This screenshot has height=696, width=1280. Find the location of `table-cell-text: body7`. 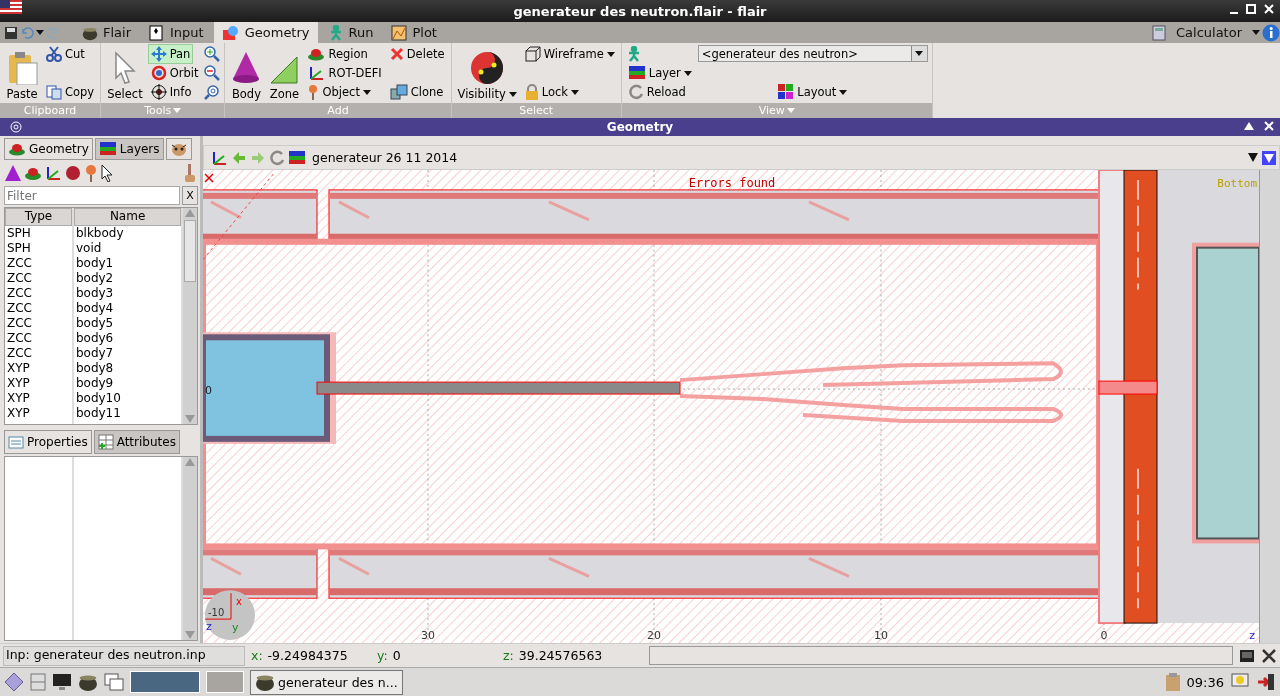

table-cell-text: body7 is located at coordinates (94, 353).